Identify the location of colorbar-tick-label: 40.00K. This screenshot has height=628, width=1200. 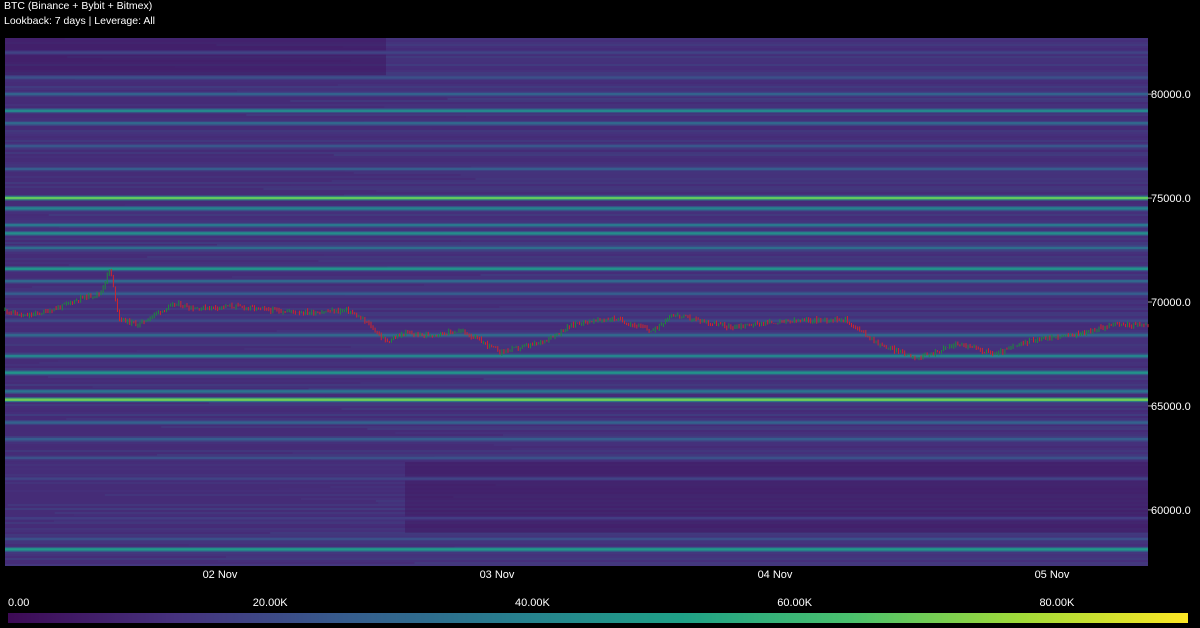
(533, 603).